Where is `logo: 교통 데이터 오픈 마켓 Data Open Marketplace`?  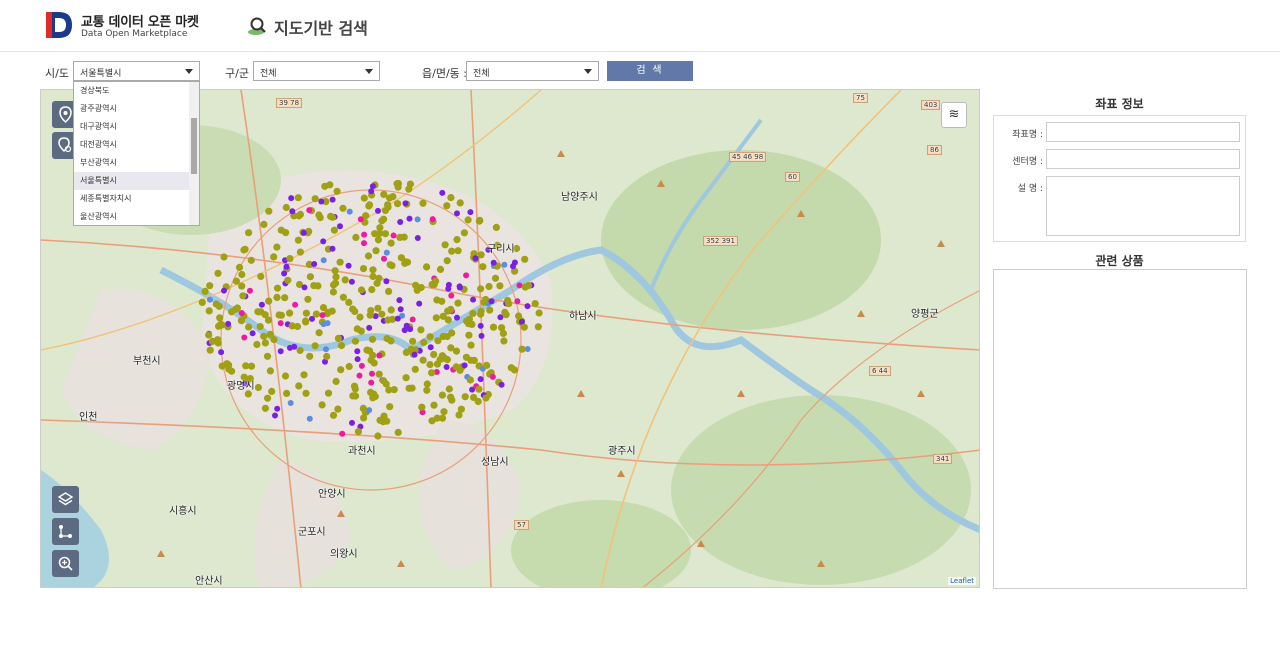 logo: 교통 데이터 오픈 마켓 Data Open Marketplace is located at coordinates (146, 26).